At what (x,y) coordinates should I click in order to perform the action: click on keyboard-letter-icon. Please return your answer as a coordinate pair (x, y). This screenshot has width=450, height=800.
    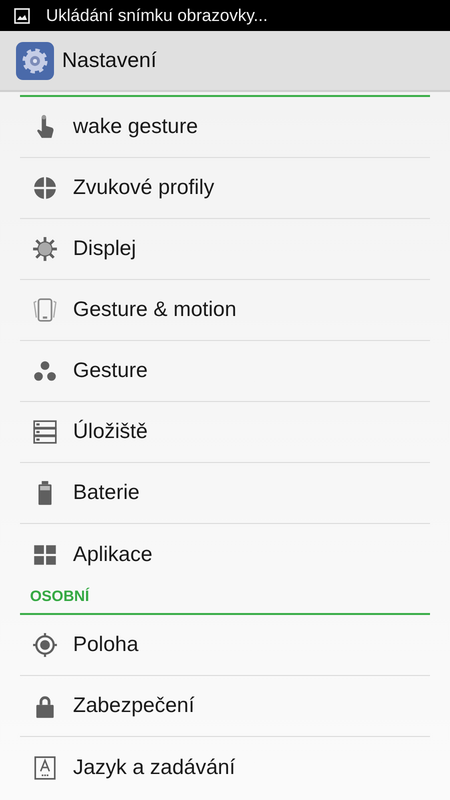
    Looking at the image, I should click on (45, 767).